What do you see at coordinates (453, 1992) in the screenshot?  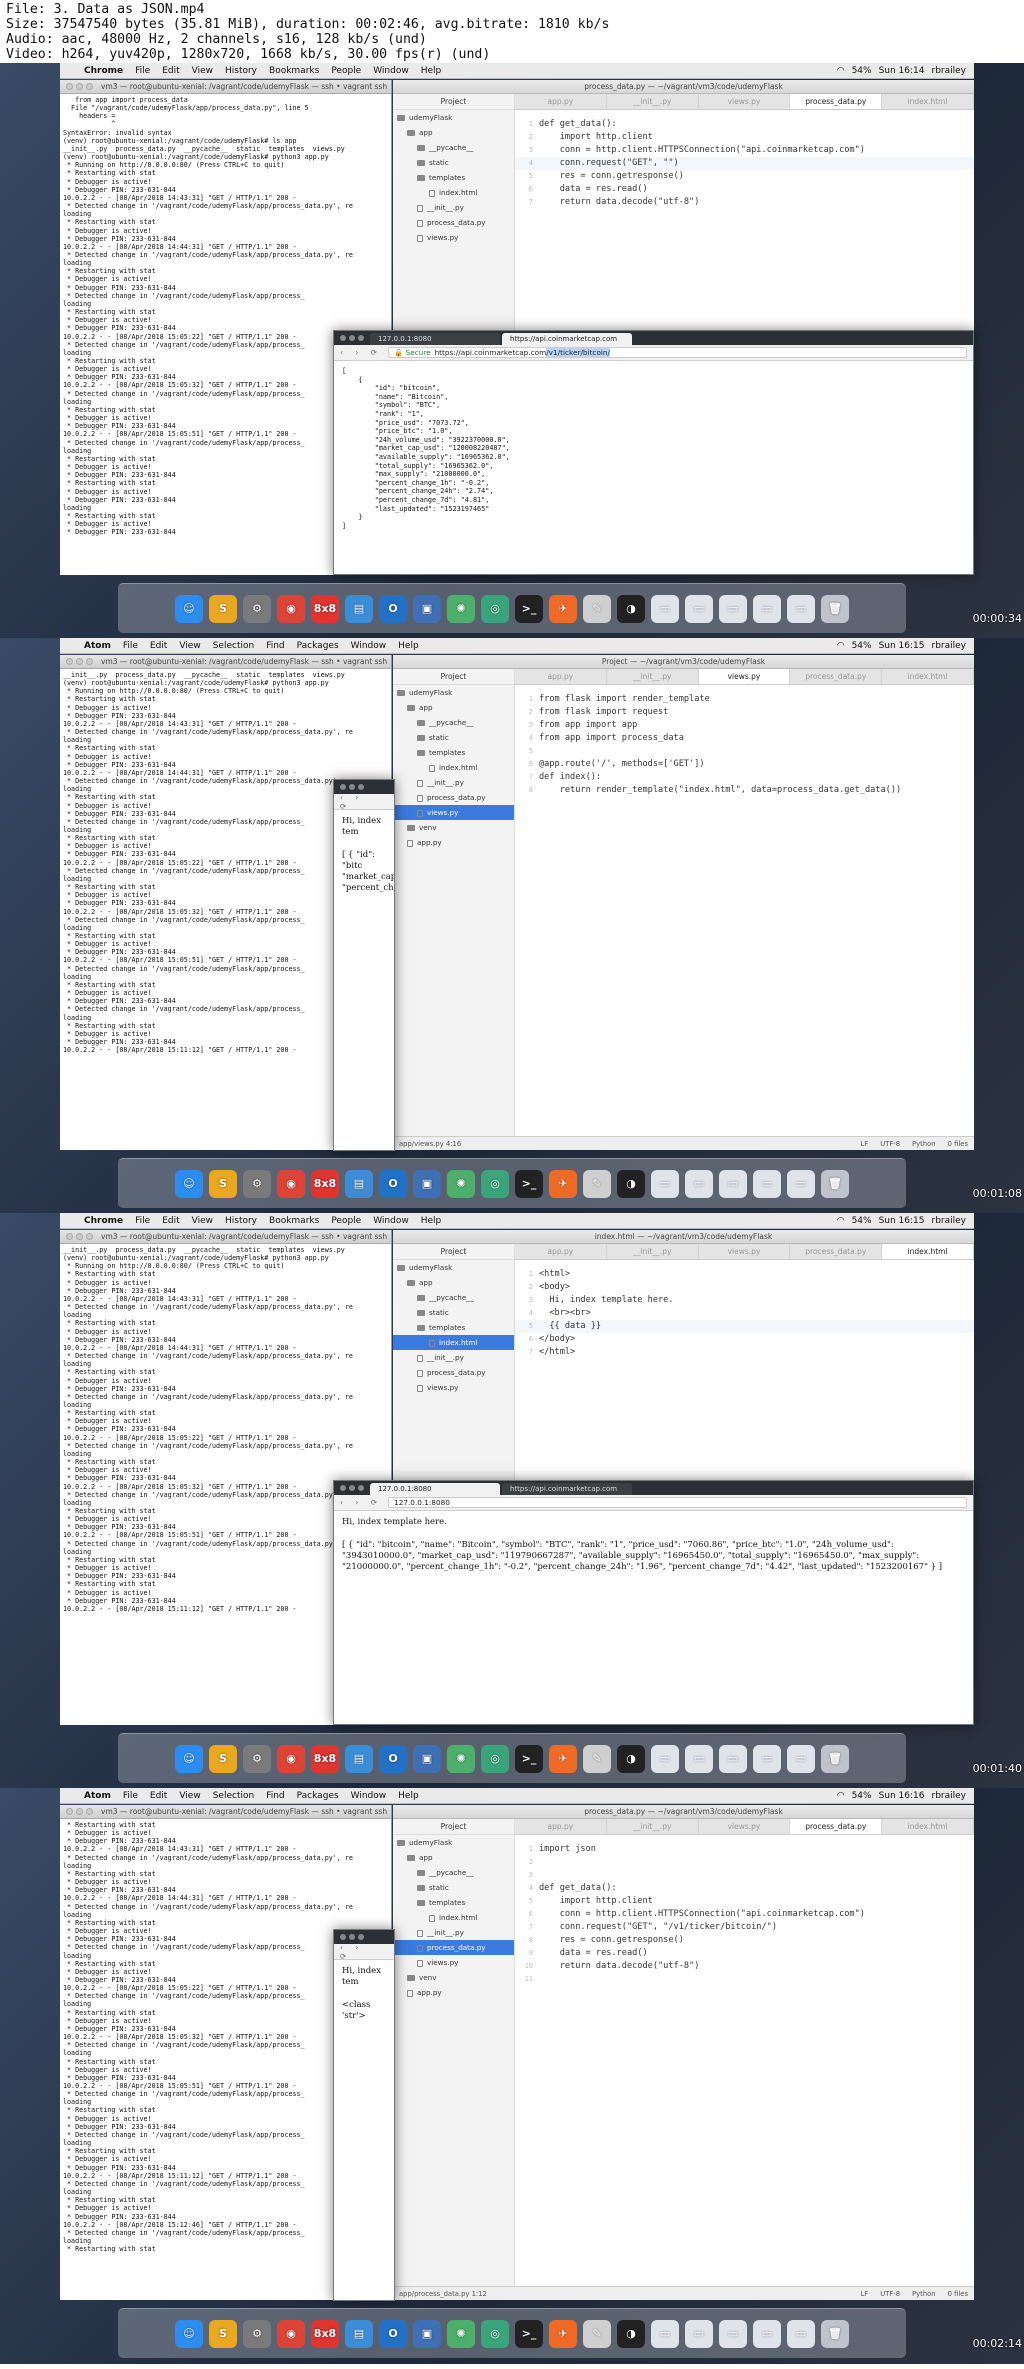 I see `tree-item: app.py` at bounding box center [453, 1992].